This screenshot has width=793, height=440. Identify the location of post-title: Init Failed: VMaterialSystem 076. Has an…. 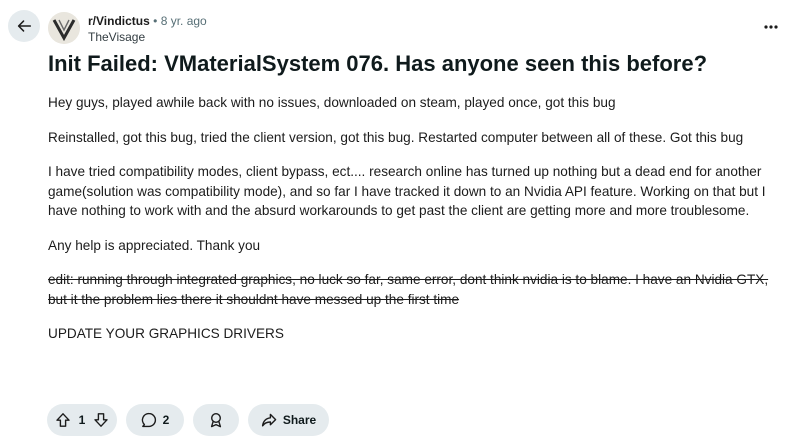
(378, 63).